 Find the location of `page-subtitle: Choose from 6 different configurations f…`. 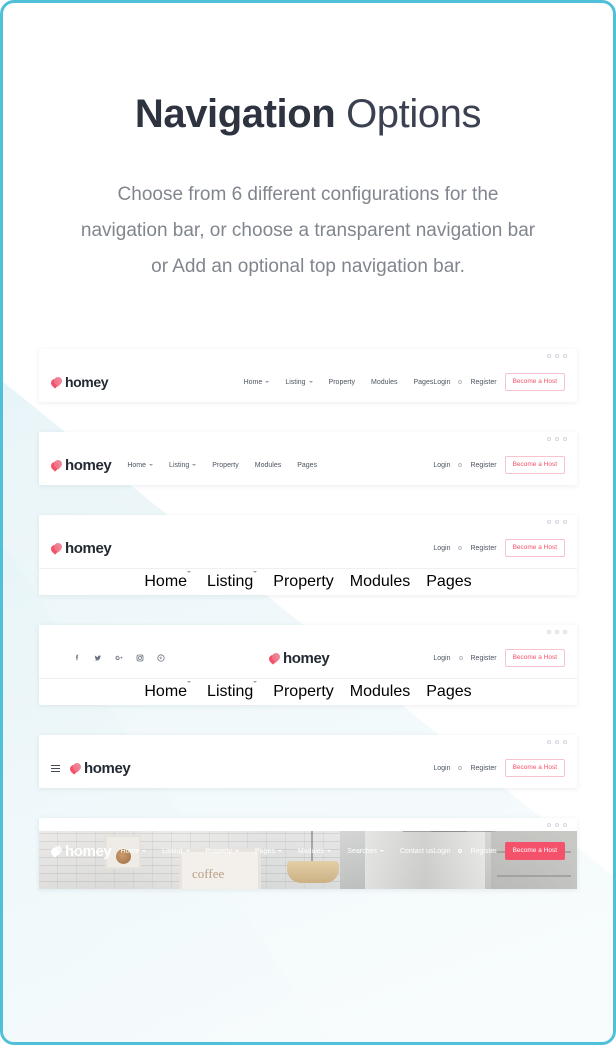

page-subtitle: Choose from 6 different configurations f… is located at coordinates (308, 230).